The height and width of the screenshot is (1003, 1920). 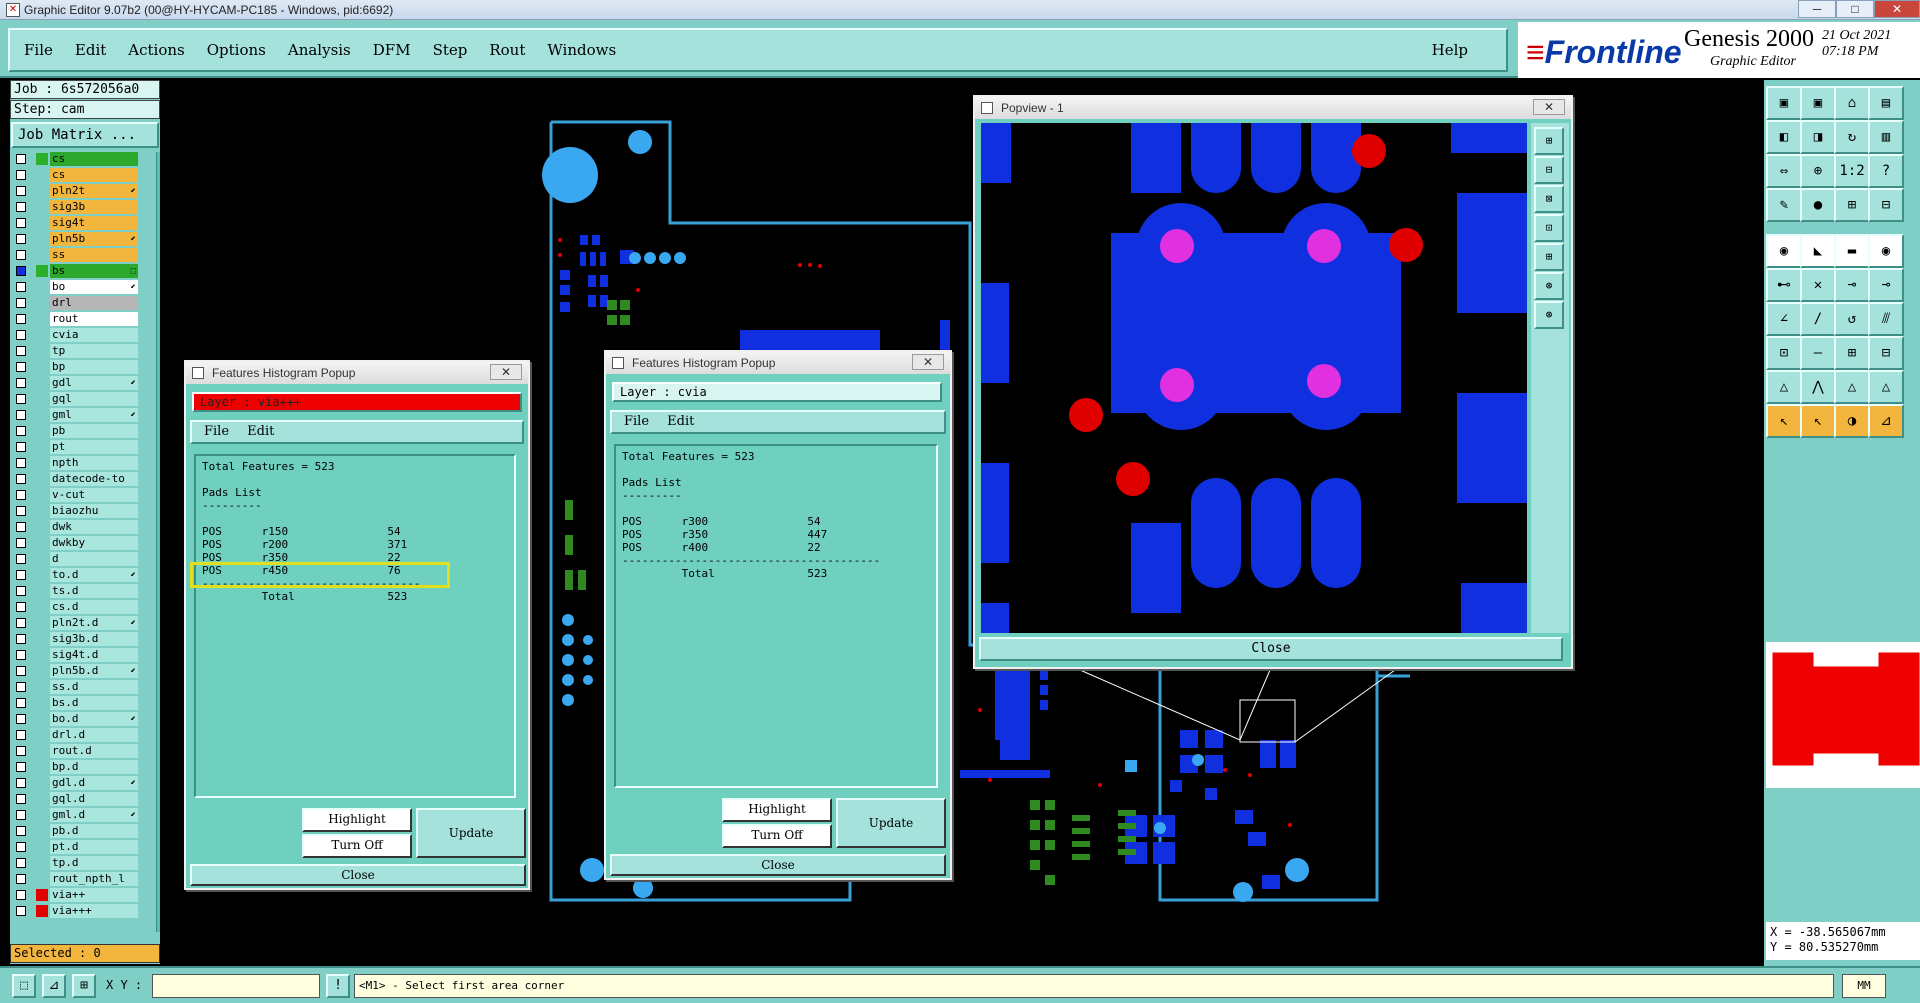 I want to click on layer-name: pt.d, so click(x=94, y=847).